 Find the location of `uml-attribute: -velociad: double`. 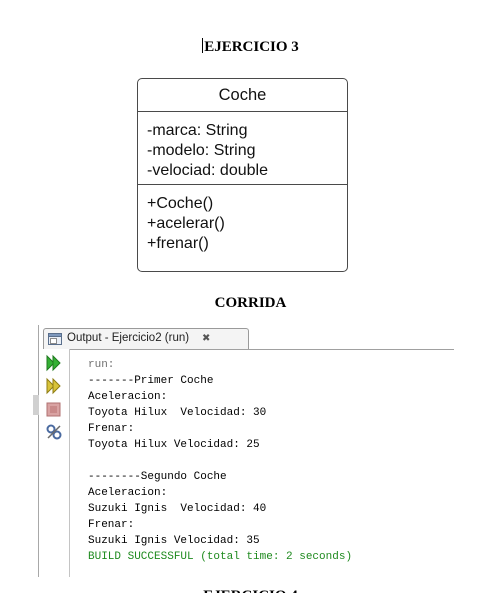

uml-attribute: -velociad: double is located at coordinates (207, 170).